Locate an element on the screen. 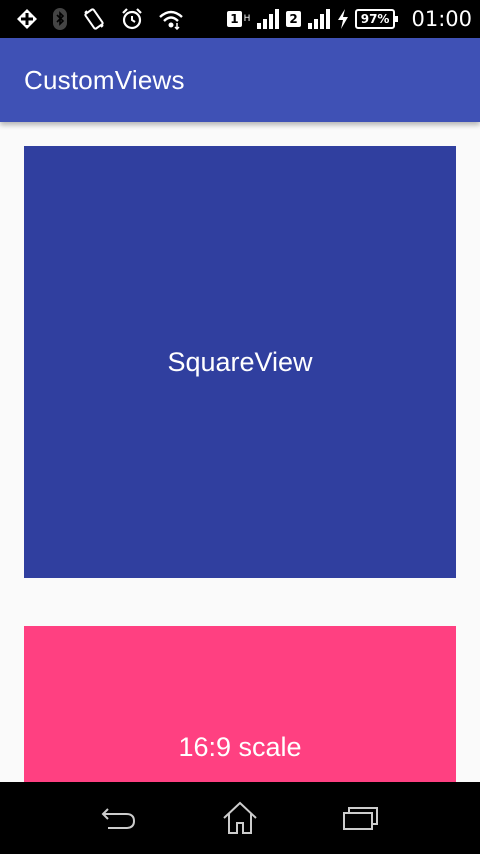  clock: 01:00 is located at coordinates (441, 19).